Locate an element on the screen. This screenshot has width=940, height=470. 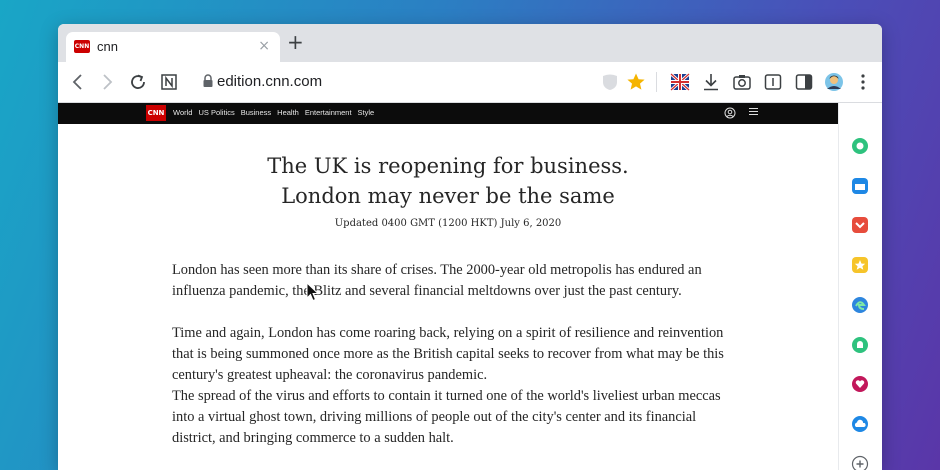
profile-avatar-icon is located at coordinates (834, 82).